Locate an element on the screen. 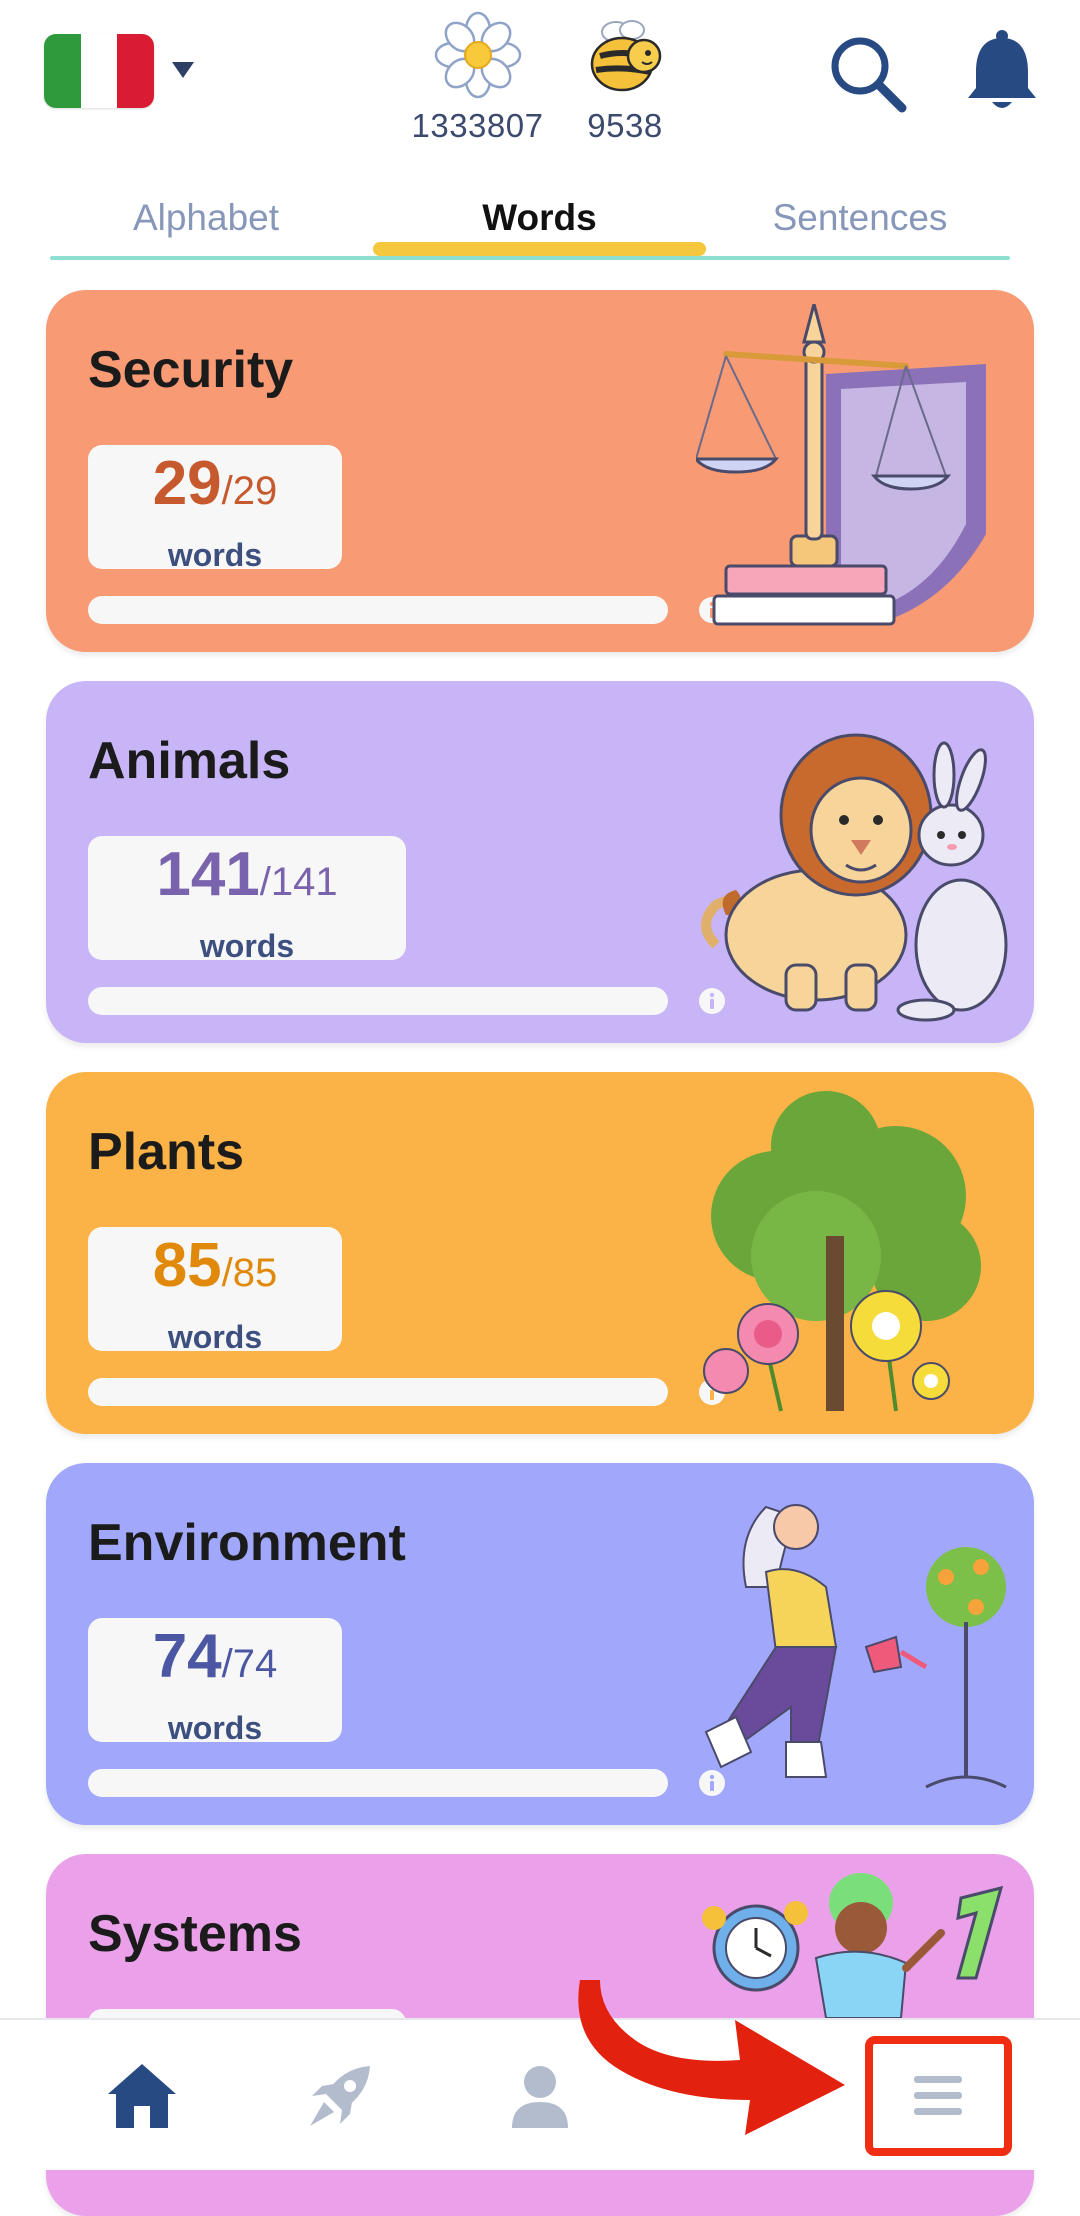 This screenshot has height=2216, width=1080. word-count-badge: 29/29 words is located at coordinates (215, 509).